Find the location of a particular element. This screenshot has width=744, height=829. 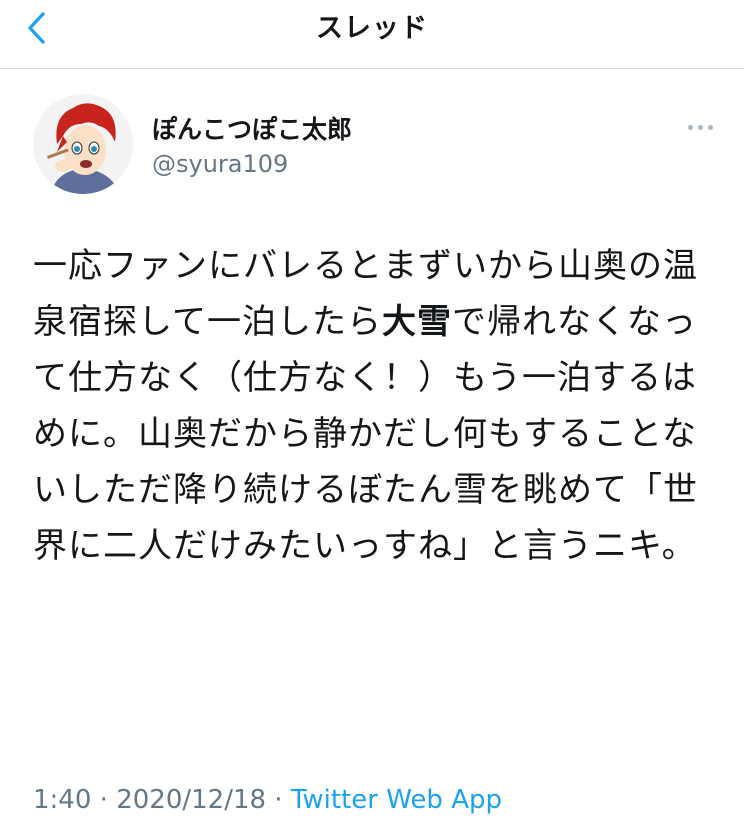

top-nav-bar: スレッド is located at coordinates (372, 34).